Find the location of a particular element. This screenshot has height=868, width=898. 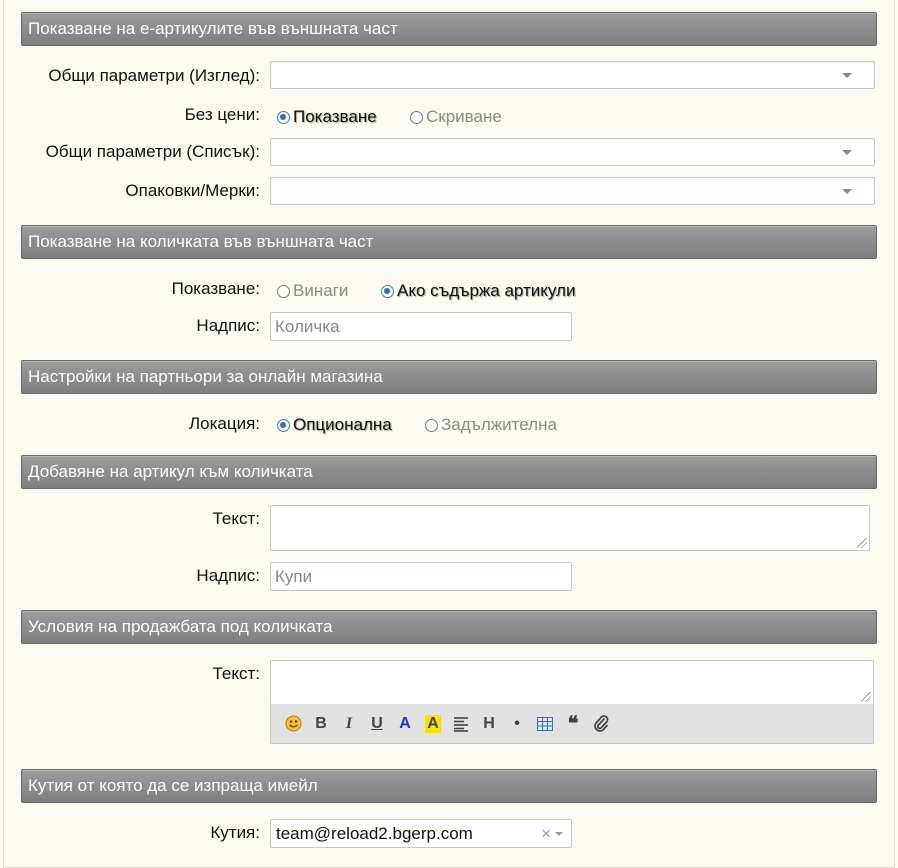

editor-toolbar: B I U A A H • ❝ is located at coordinates (572, 724).